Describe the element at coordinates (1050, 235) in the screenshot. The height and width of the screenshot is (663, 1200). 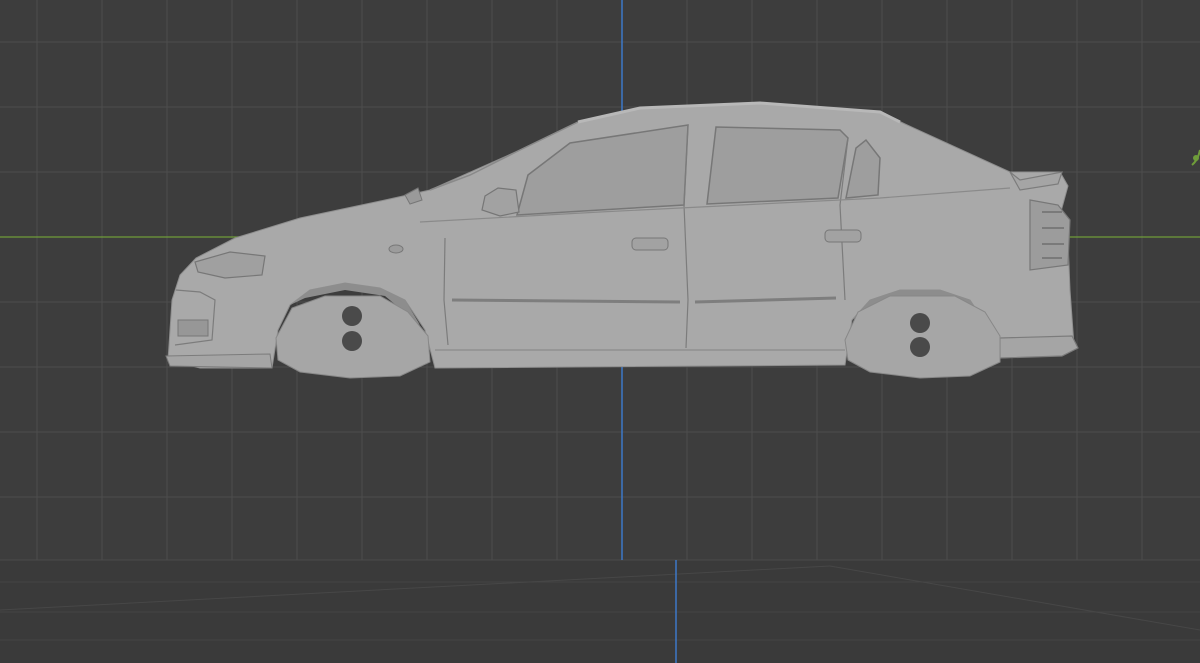
I see `tail-light` at that location.